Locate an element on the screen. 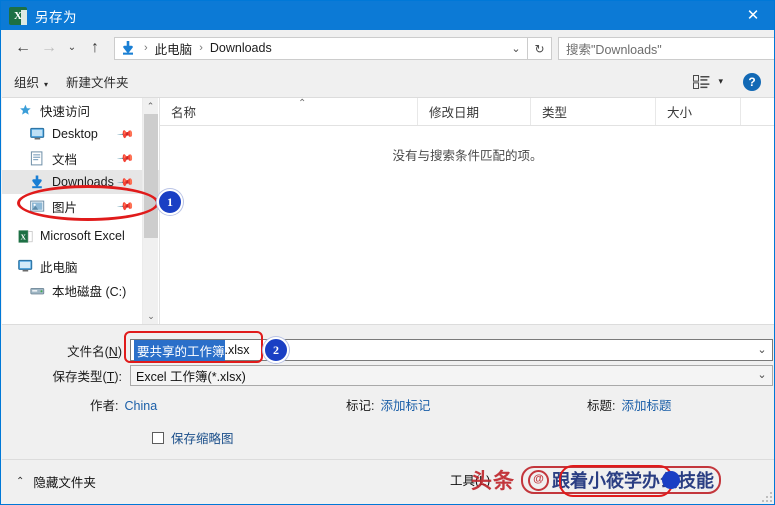  new-folder-button: 新建文件夹 is located at coordinates (97, 81).